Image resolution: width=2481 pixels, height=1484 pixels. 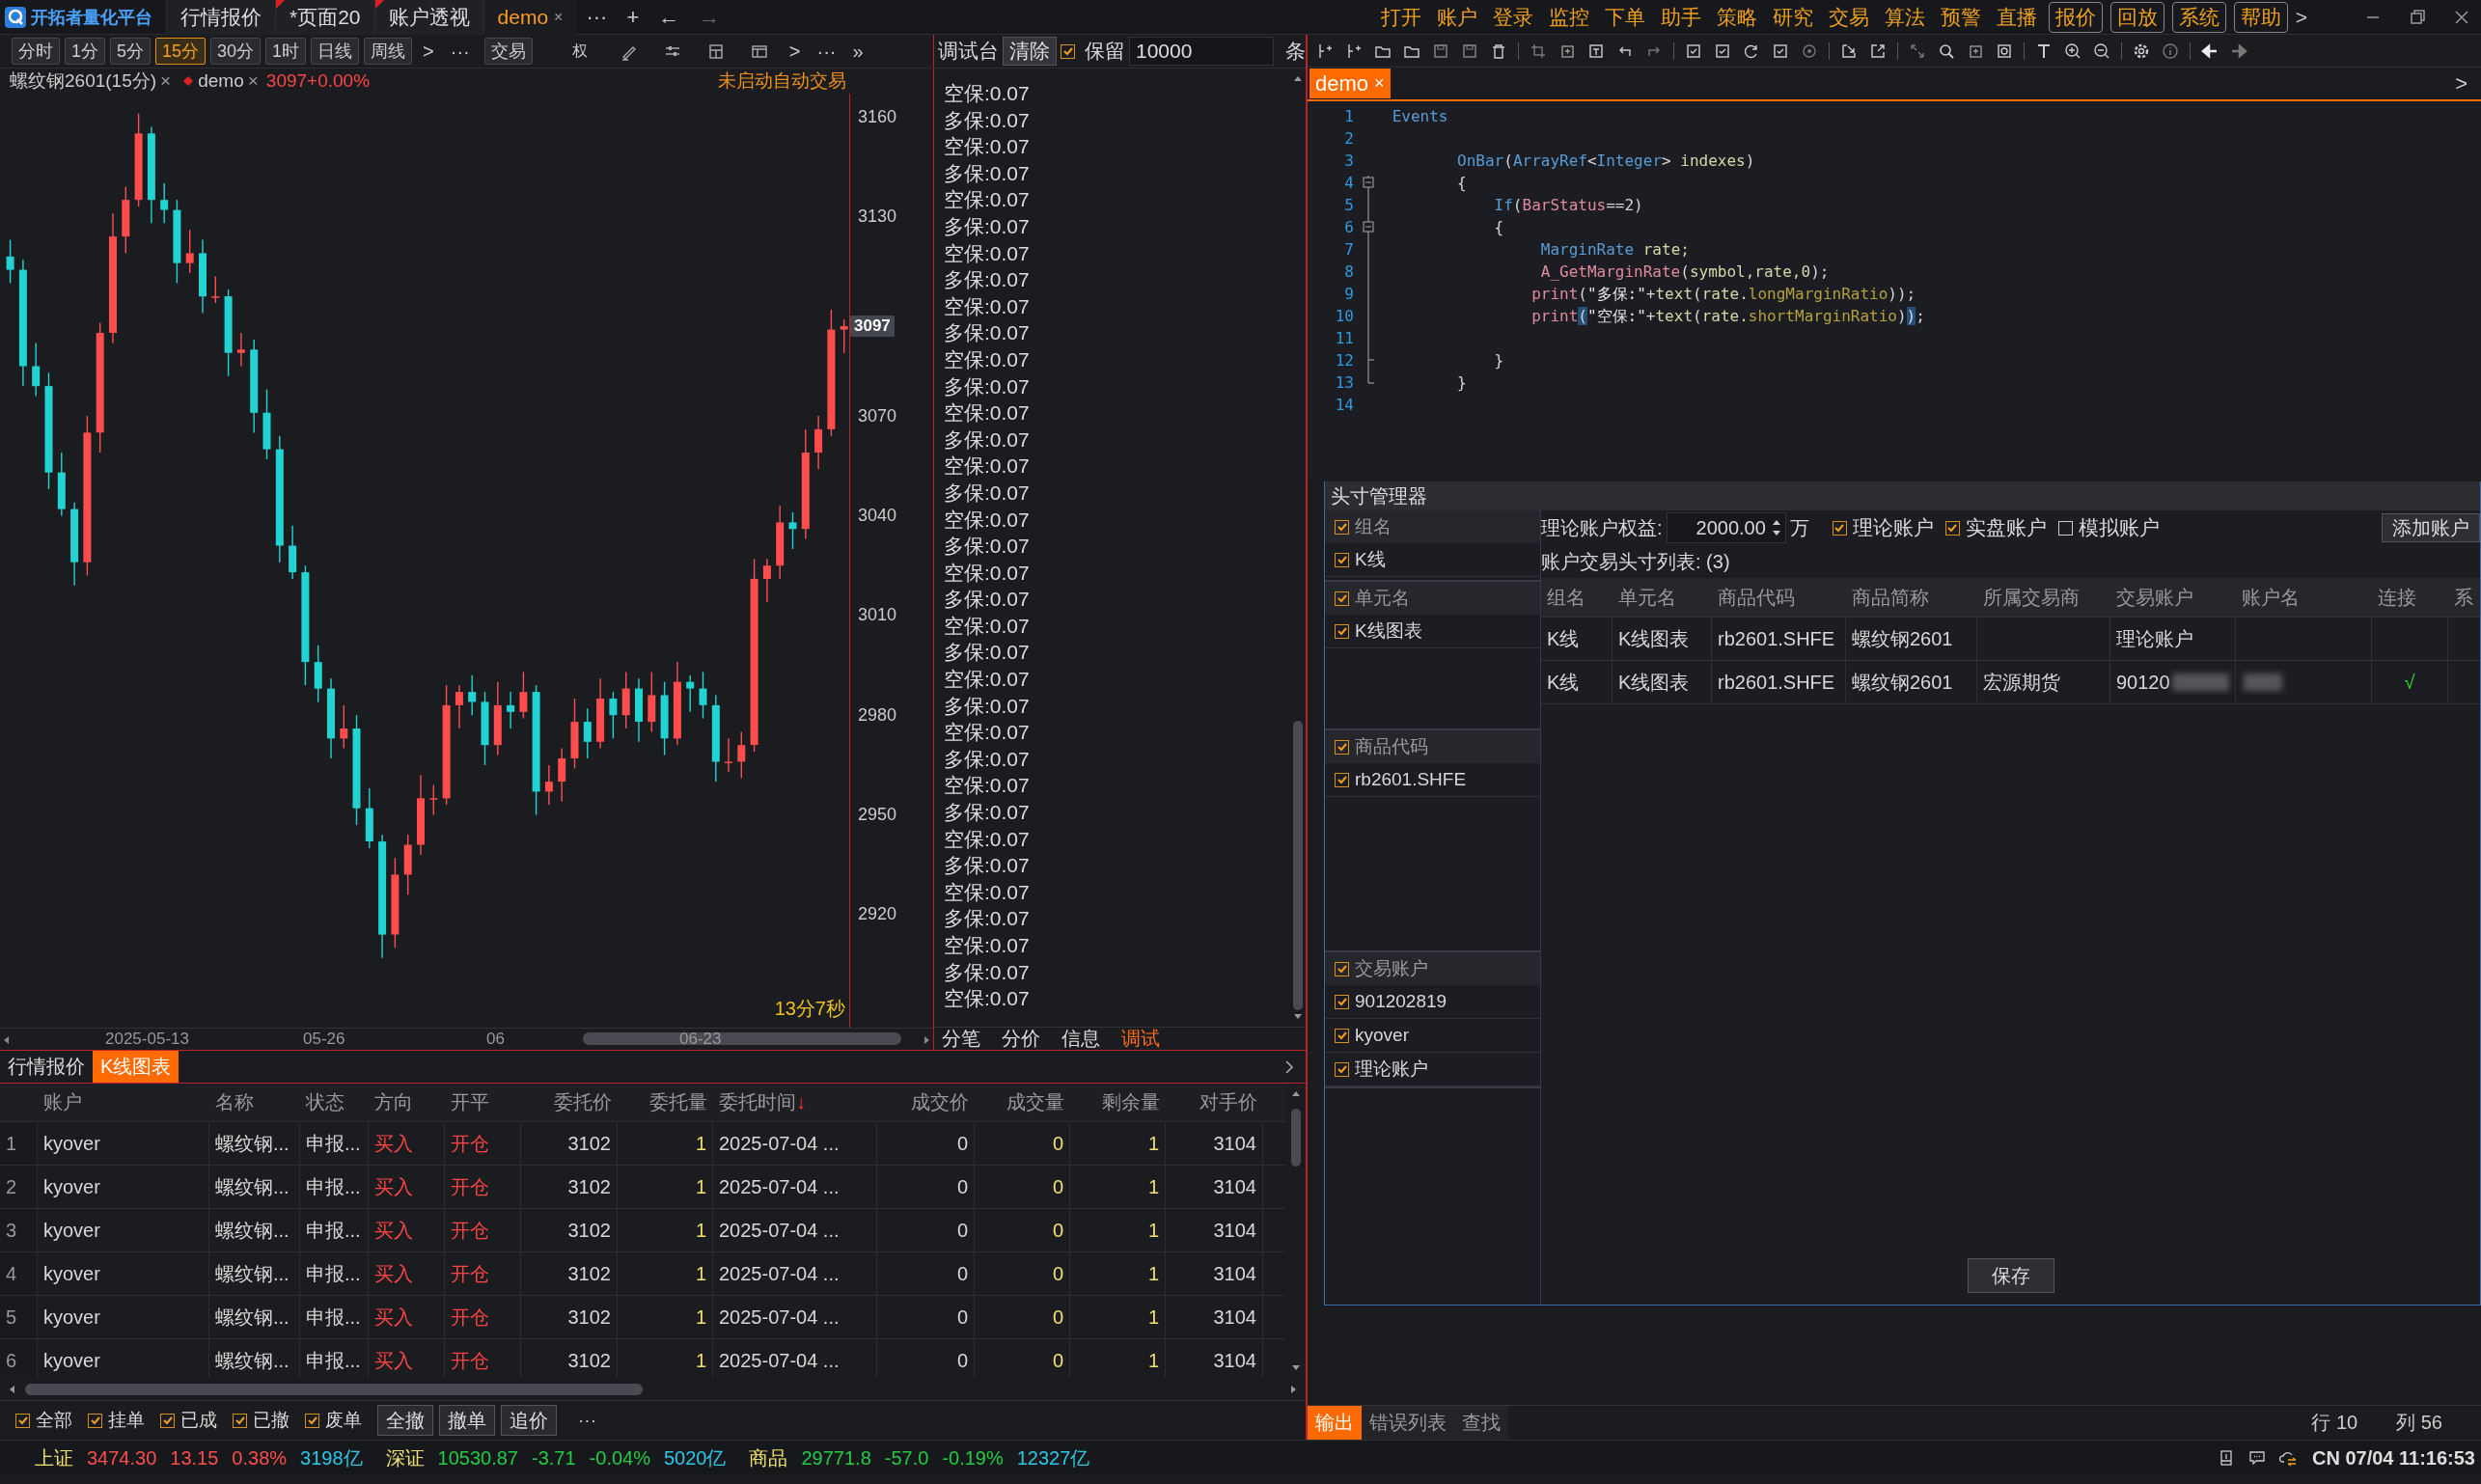 I want to click on period-button: 30分, so click(x=236, y=51).